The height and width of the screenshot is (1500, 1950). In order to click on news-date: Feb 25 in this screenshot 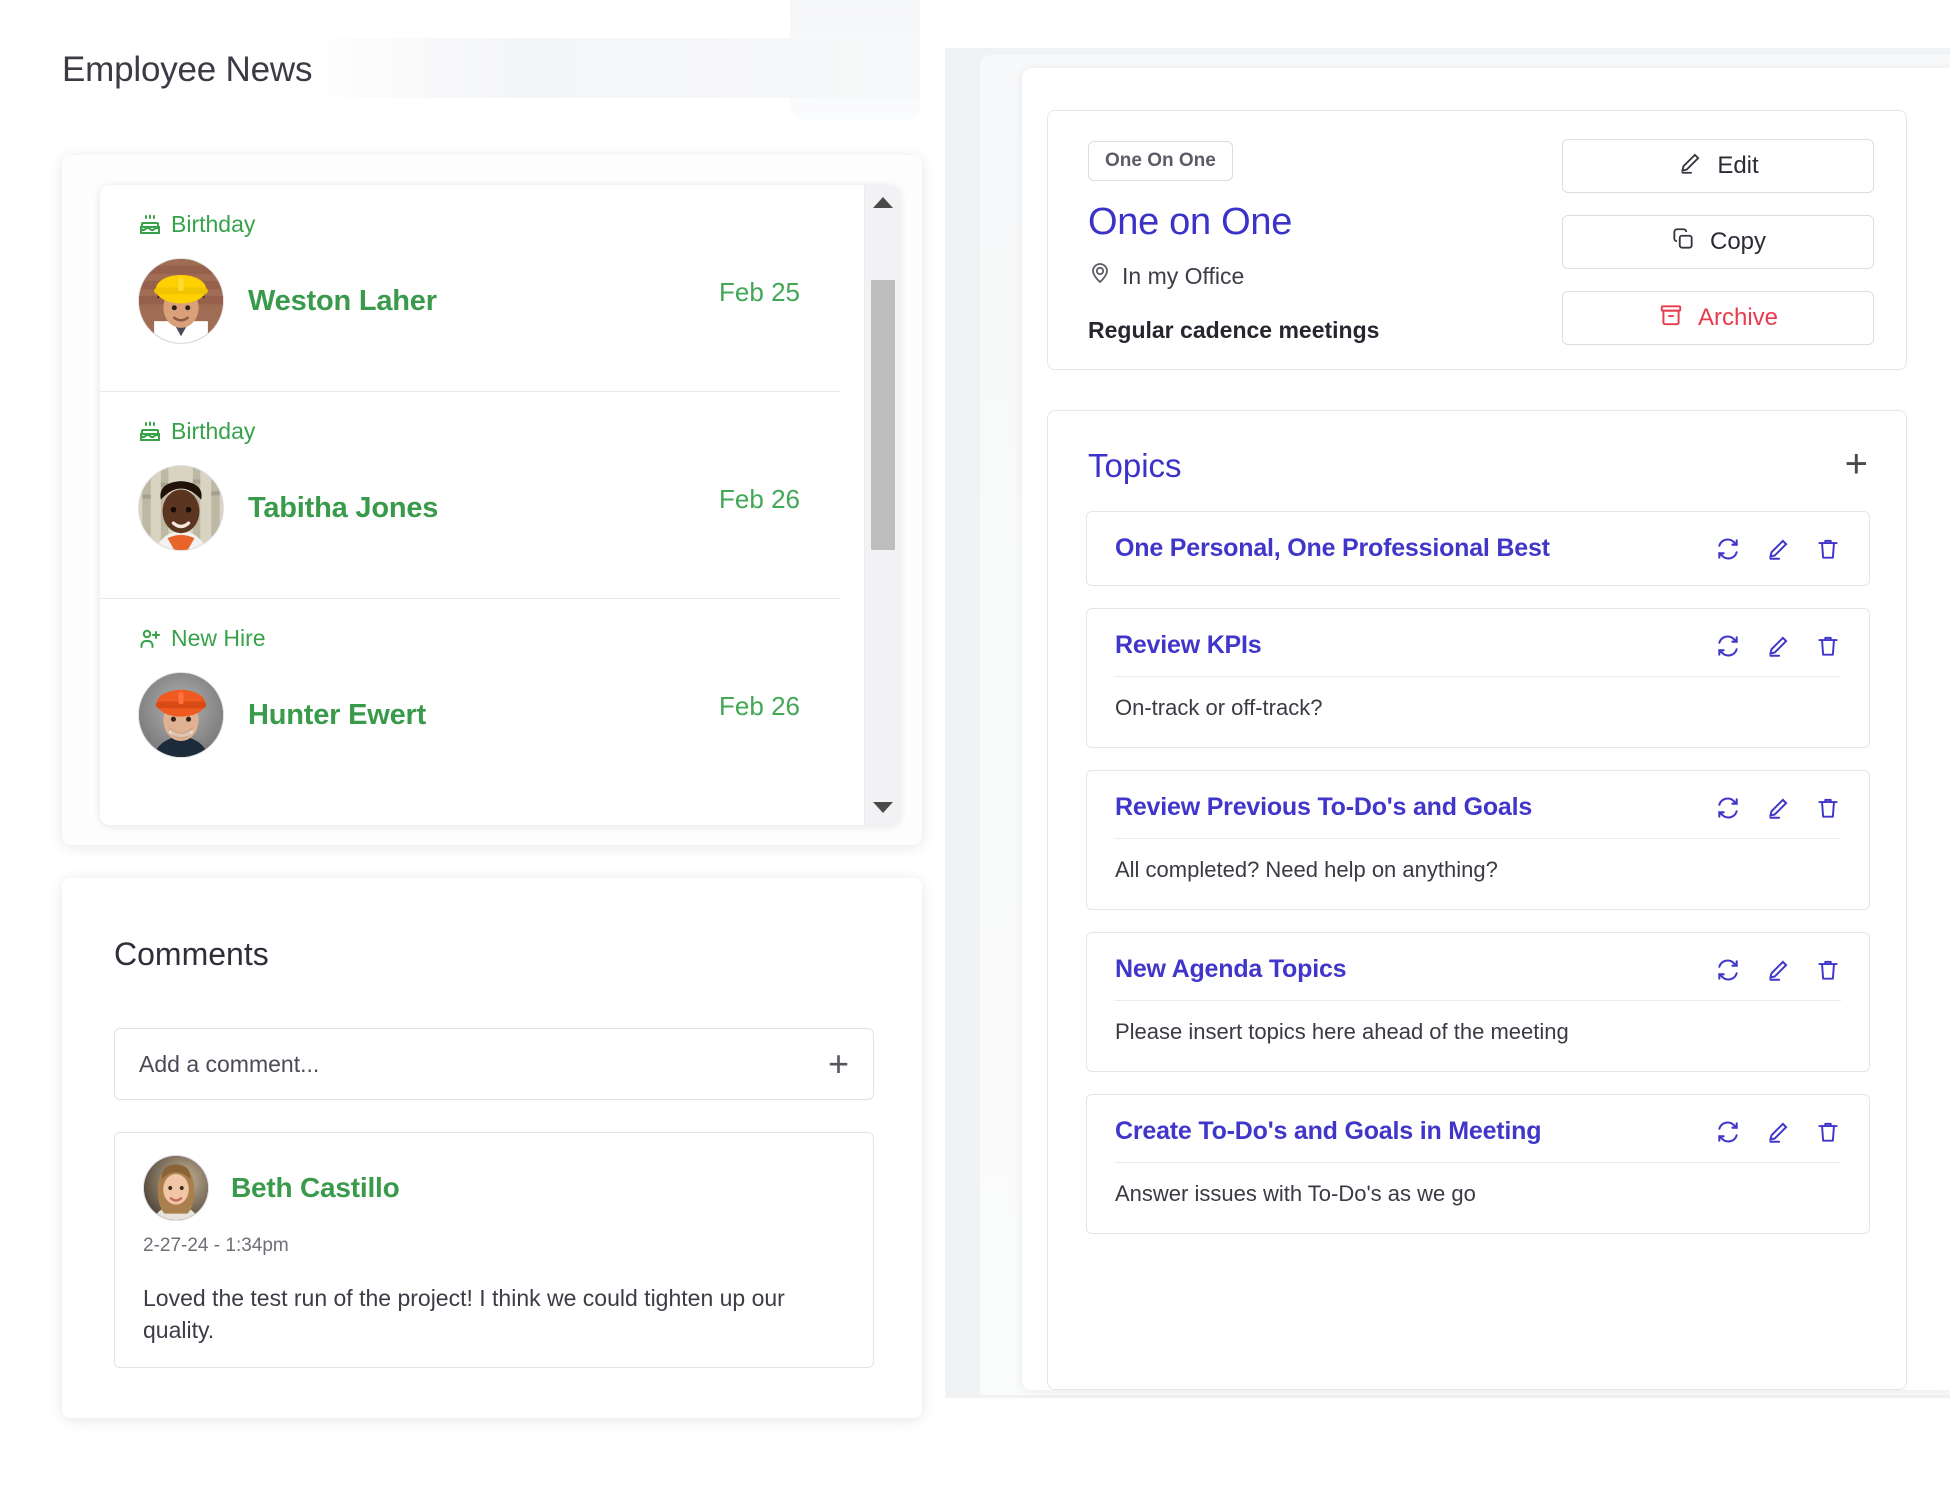, I will do `click(759, 292)`.